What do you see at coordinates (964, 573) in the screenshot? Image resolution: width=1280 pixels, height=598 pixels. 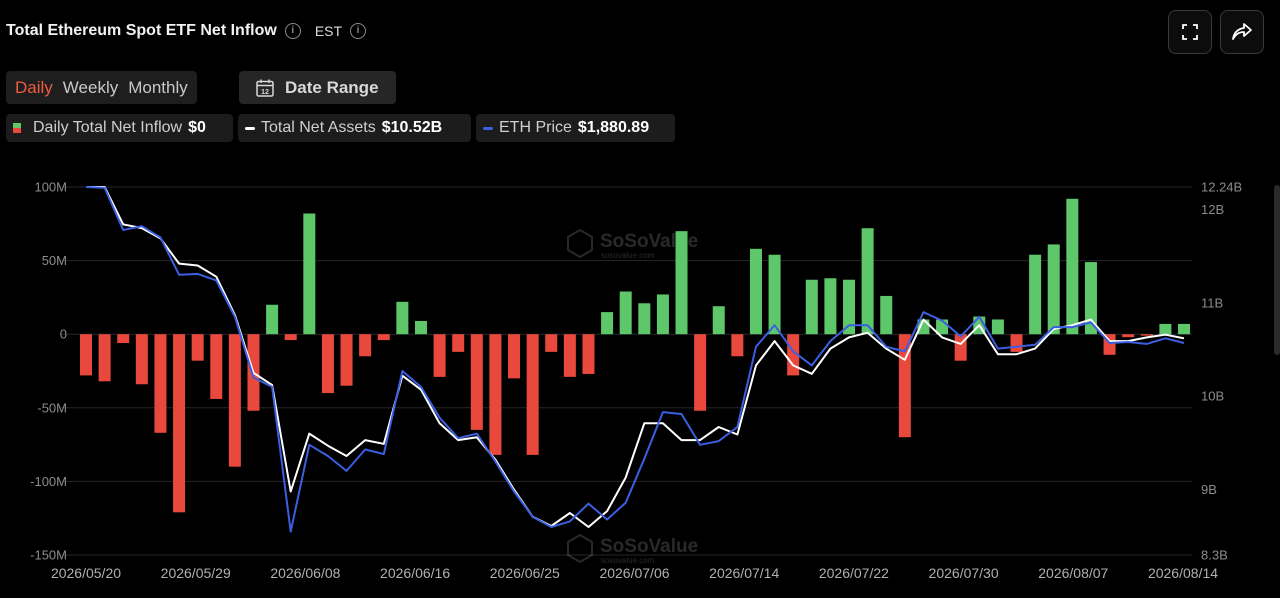 I see `x-tick-label: 2026/07/30` at bounding box center [964, 573].